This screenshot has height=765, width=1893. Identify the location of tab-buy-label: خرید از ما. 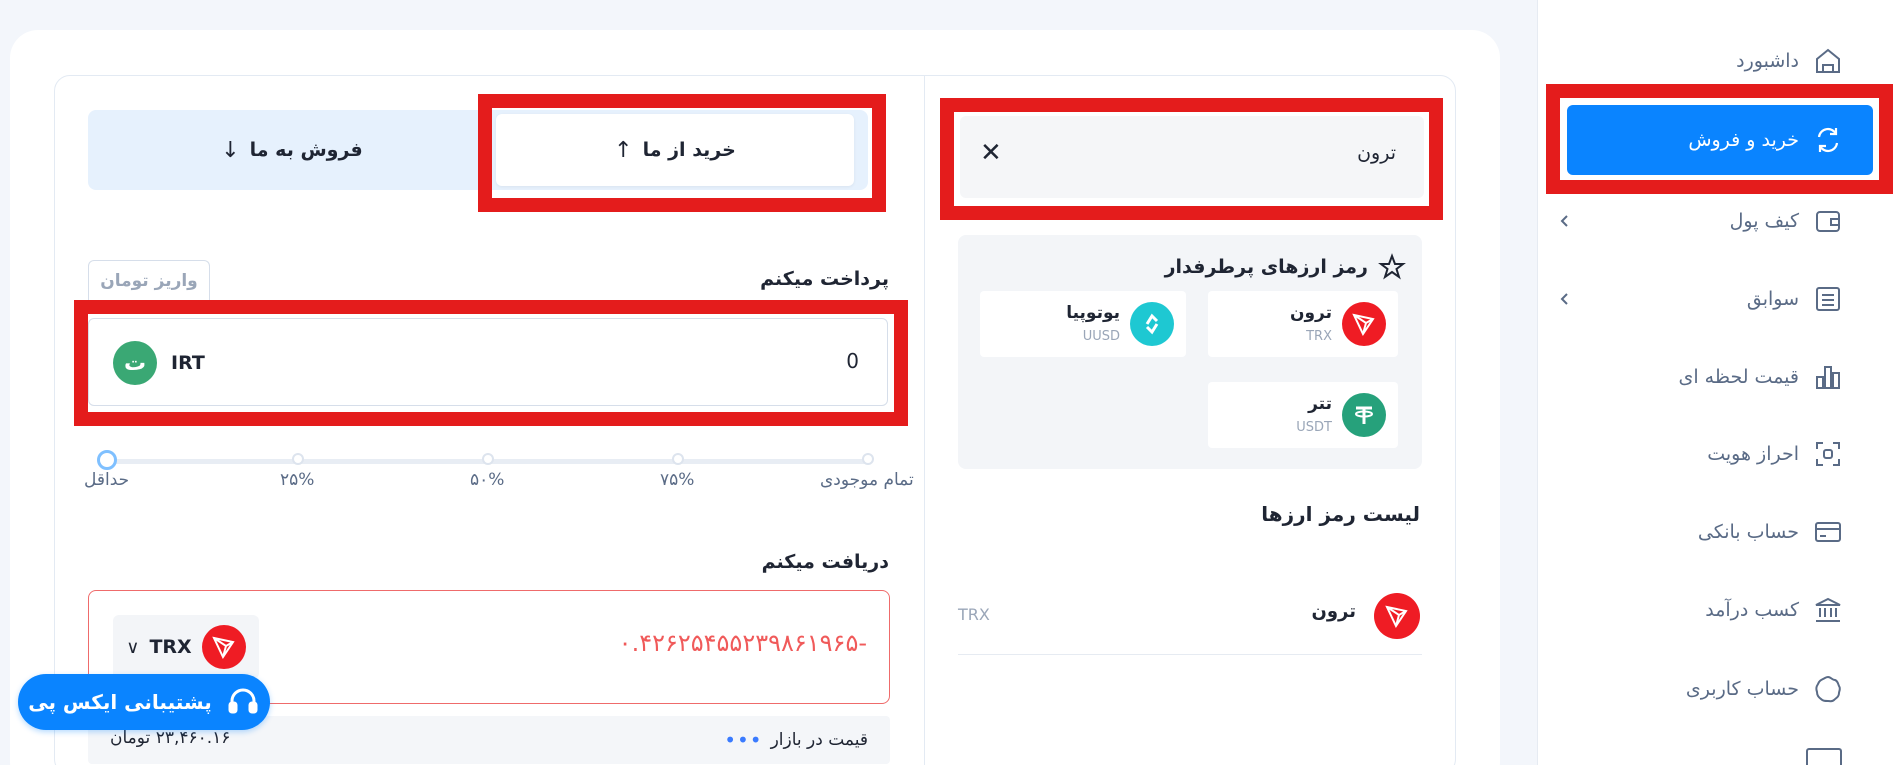
(689, 150).